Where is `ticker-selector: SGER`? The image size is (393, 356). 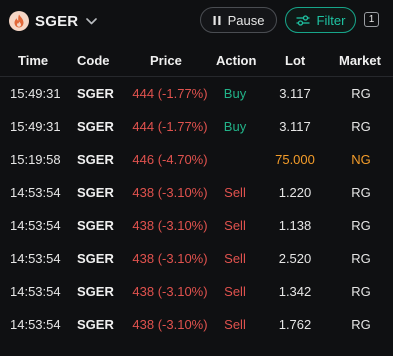
ticker-selector: SGER is located at coordinates (53, 21).